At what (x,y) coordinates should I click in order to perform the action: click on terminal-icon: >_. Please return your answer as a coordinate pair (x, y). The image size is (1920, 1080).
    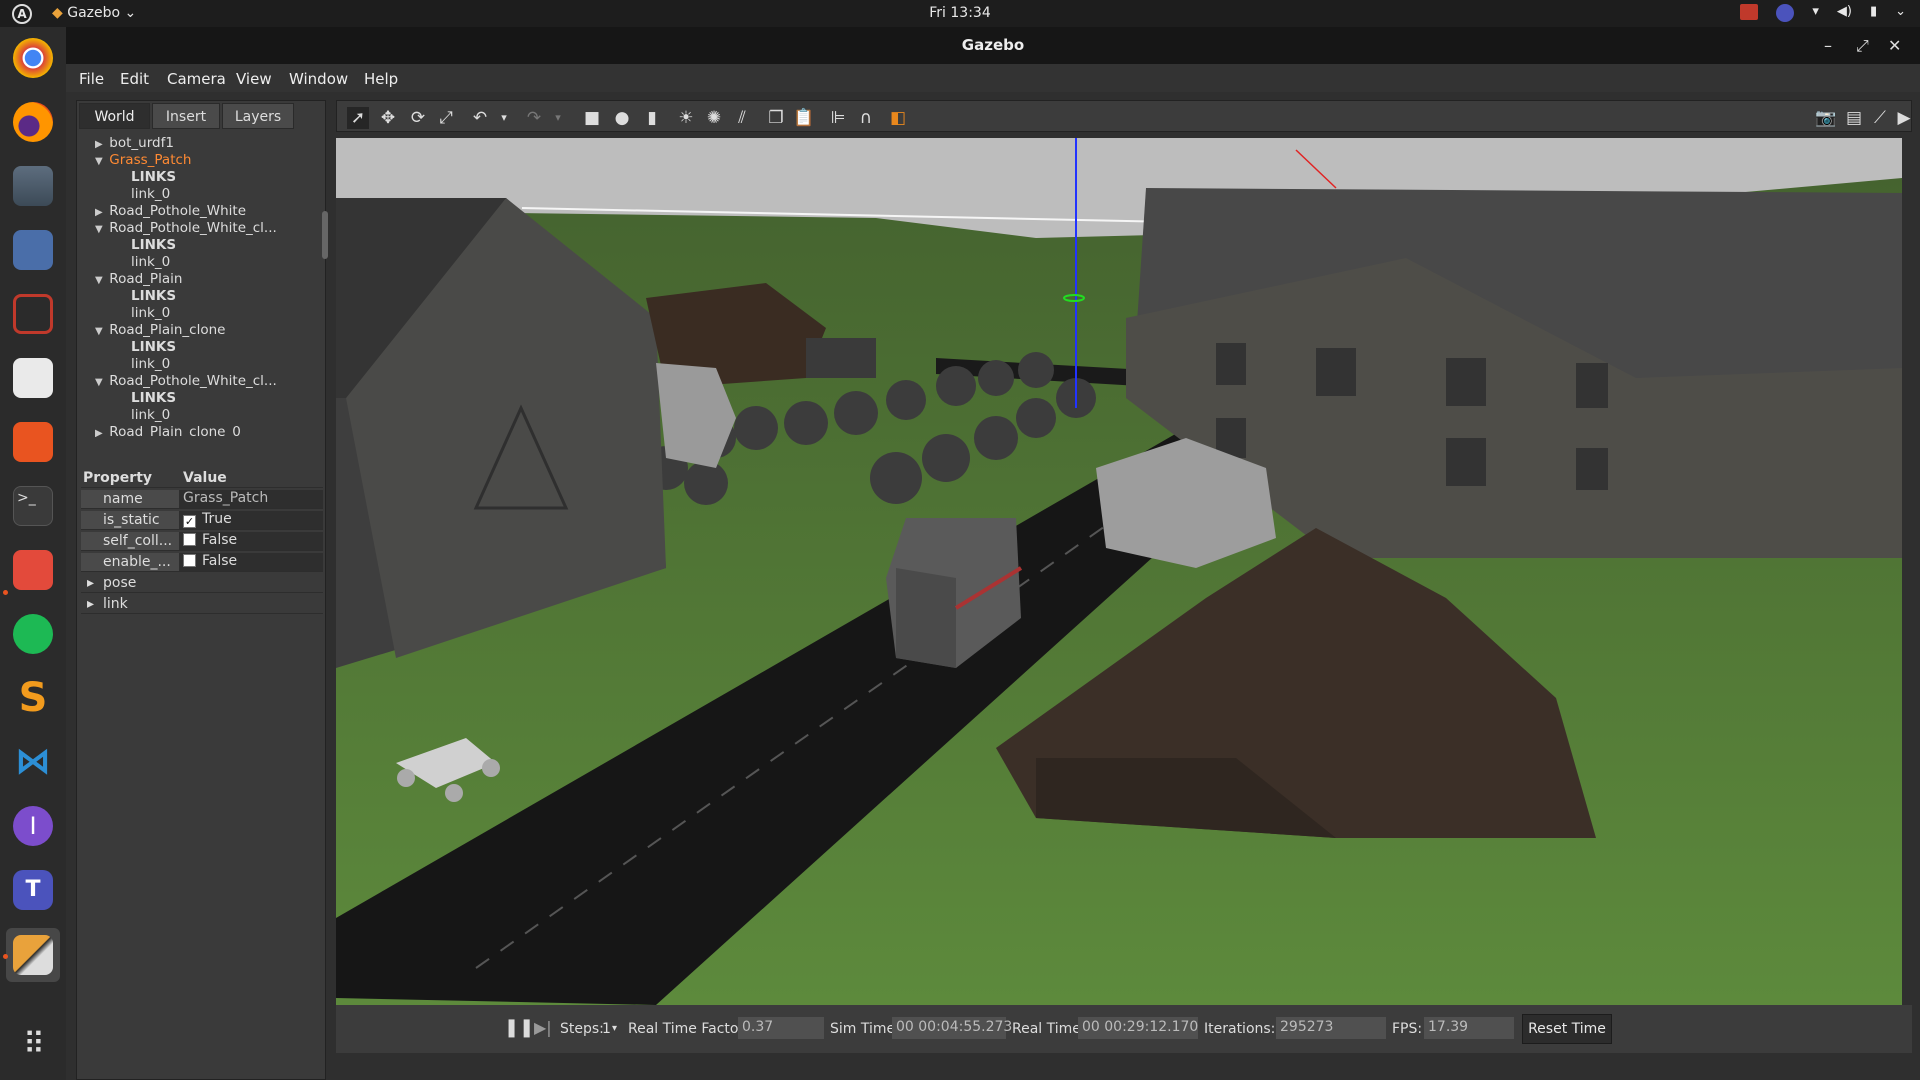
    Looking at the image, I should click on (33, 506).